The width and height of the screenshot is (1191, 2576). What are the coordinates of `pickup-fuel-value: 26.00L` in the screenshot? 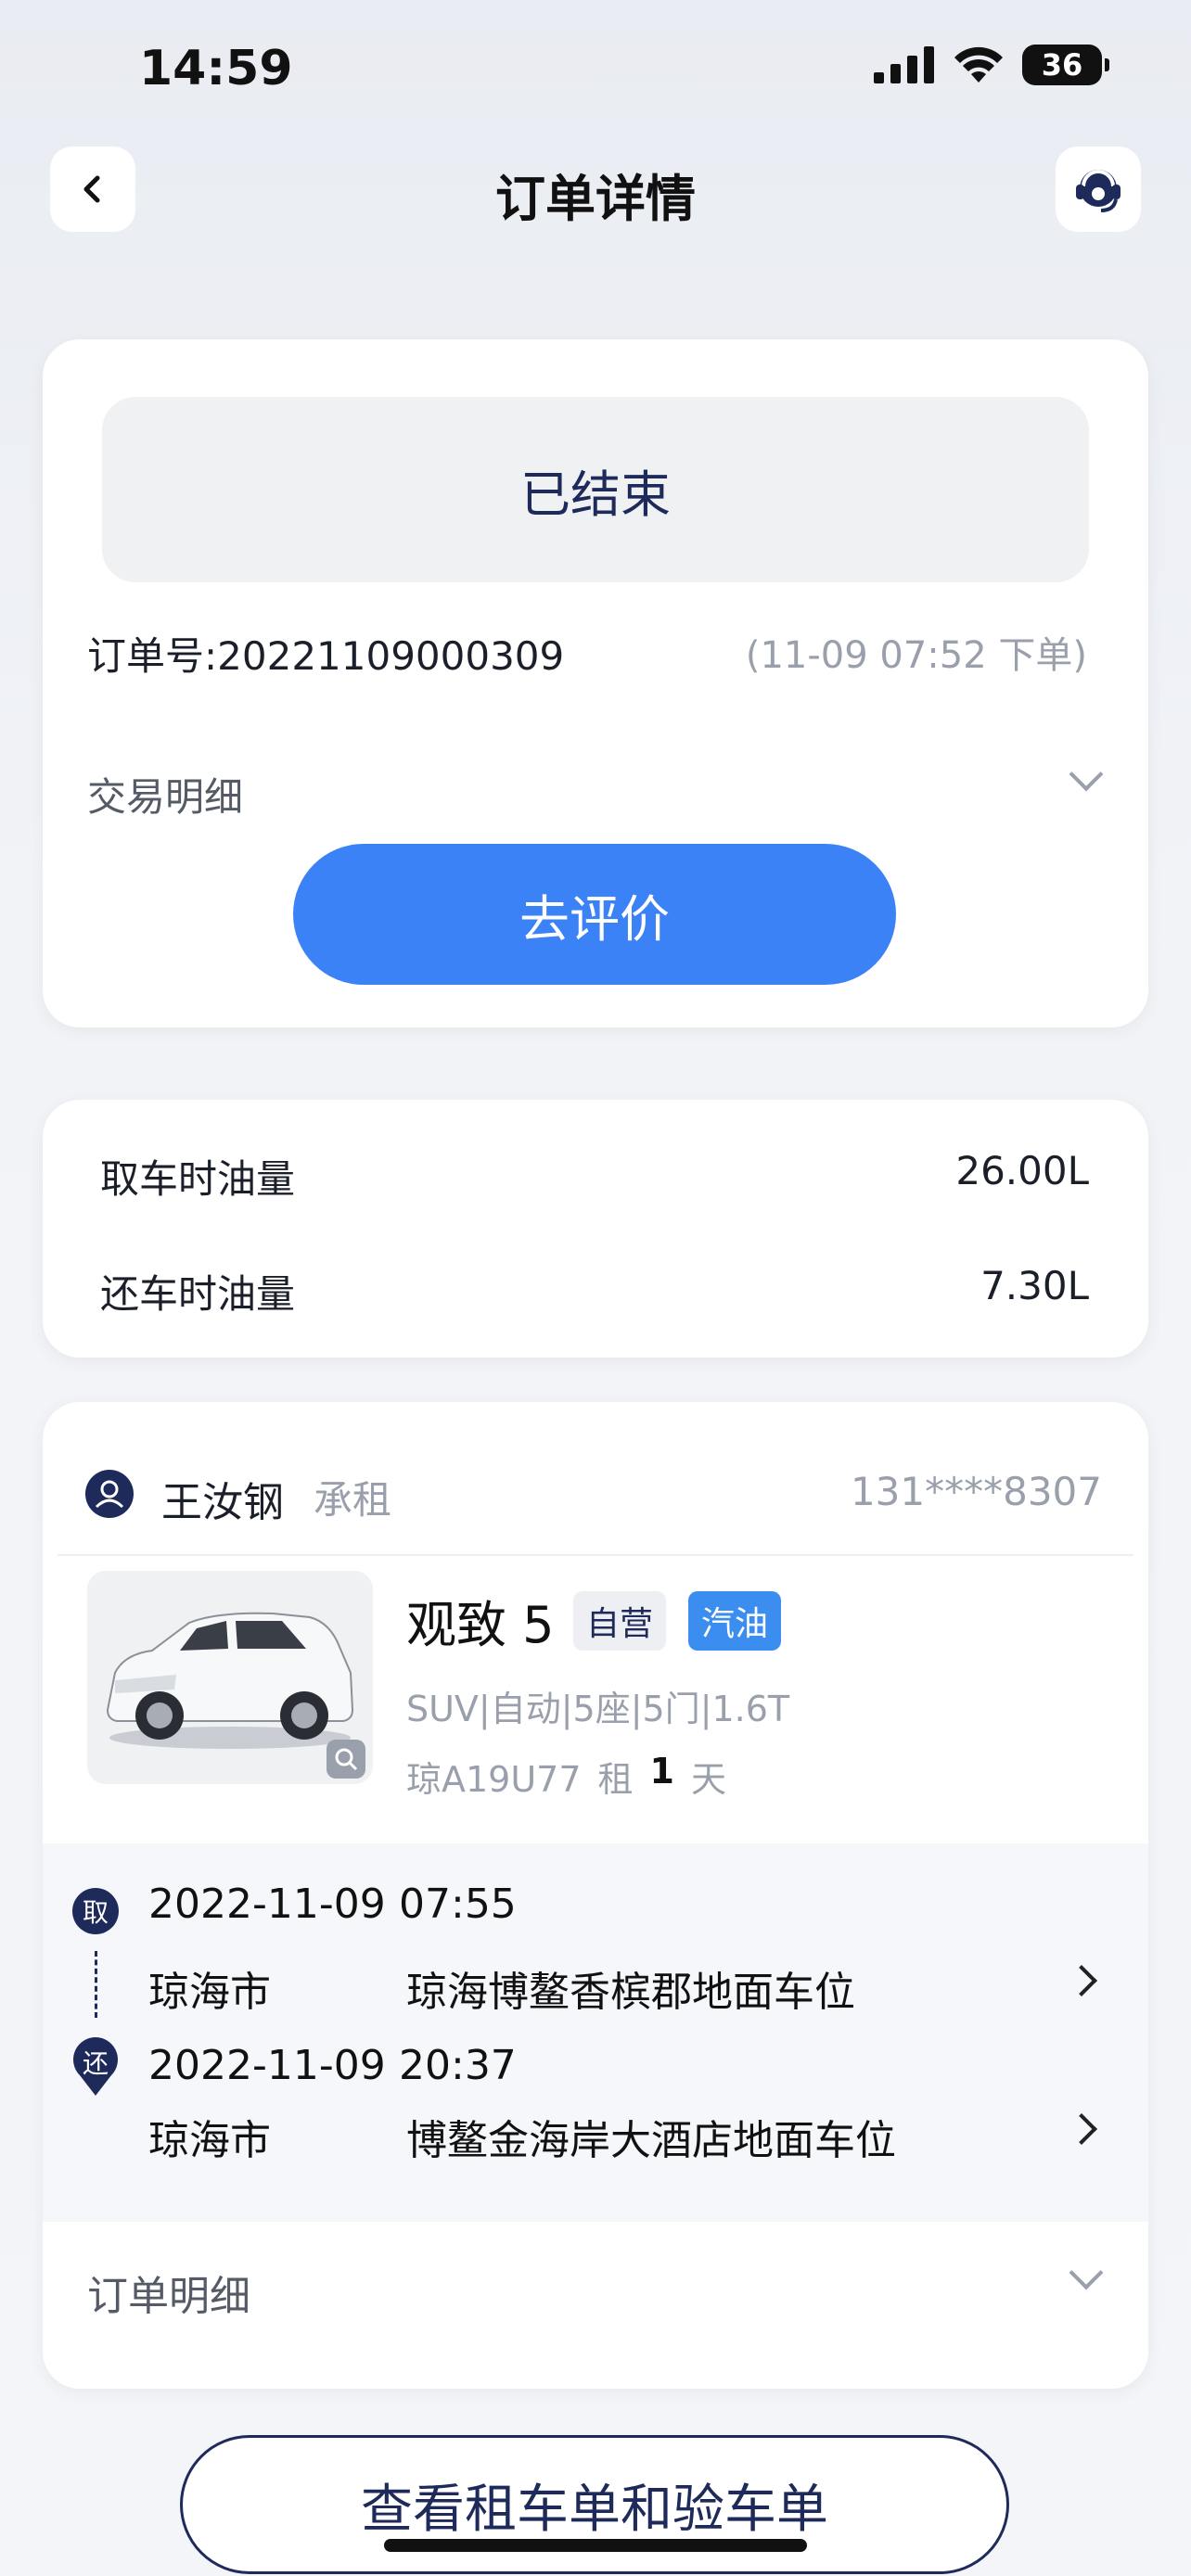 It's located at (1022, 1170).